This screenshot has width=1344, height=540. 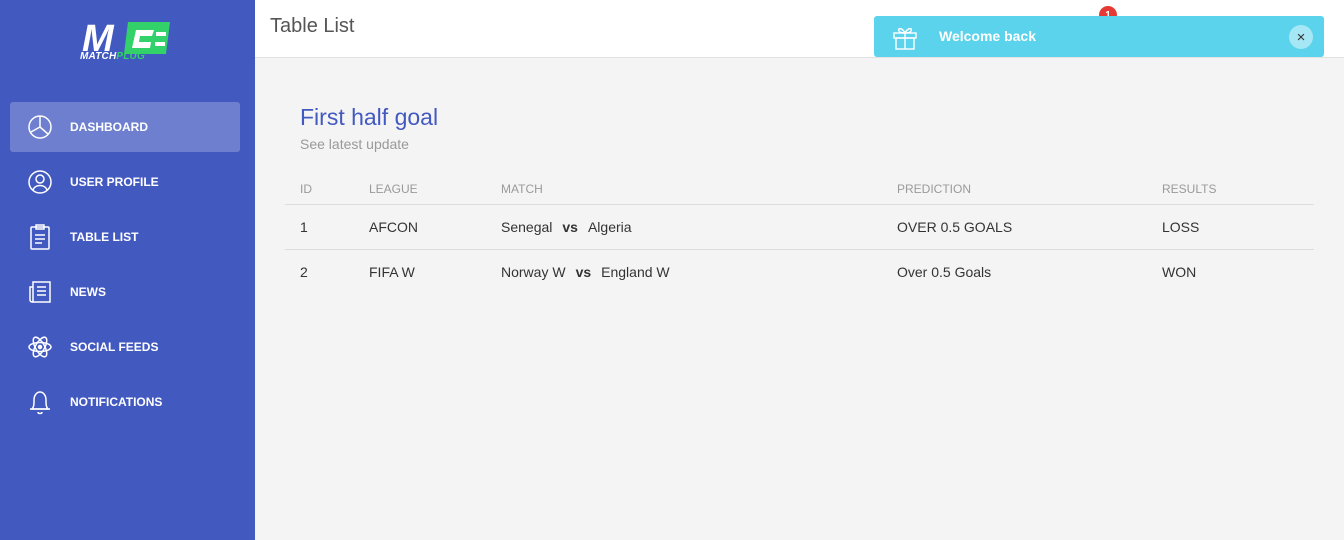 I want to click on sidebar-item-label: TABLE LIST, so click(x=104, y=237).